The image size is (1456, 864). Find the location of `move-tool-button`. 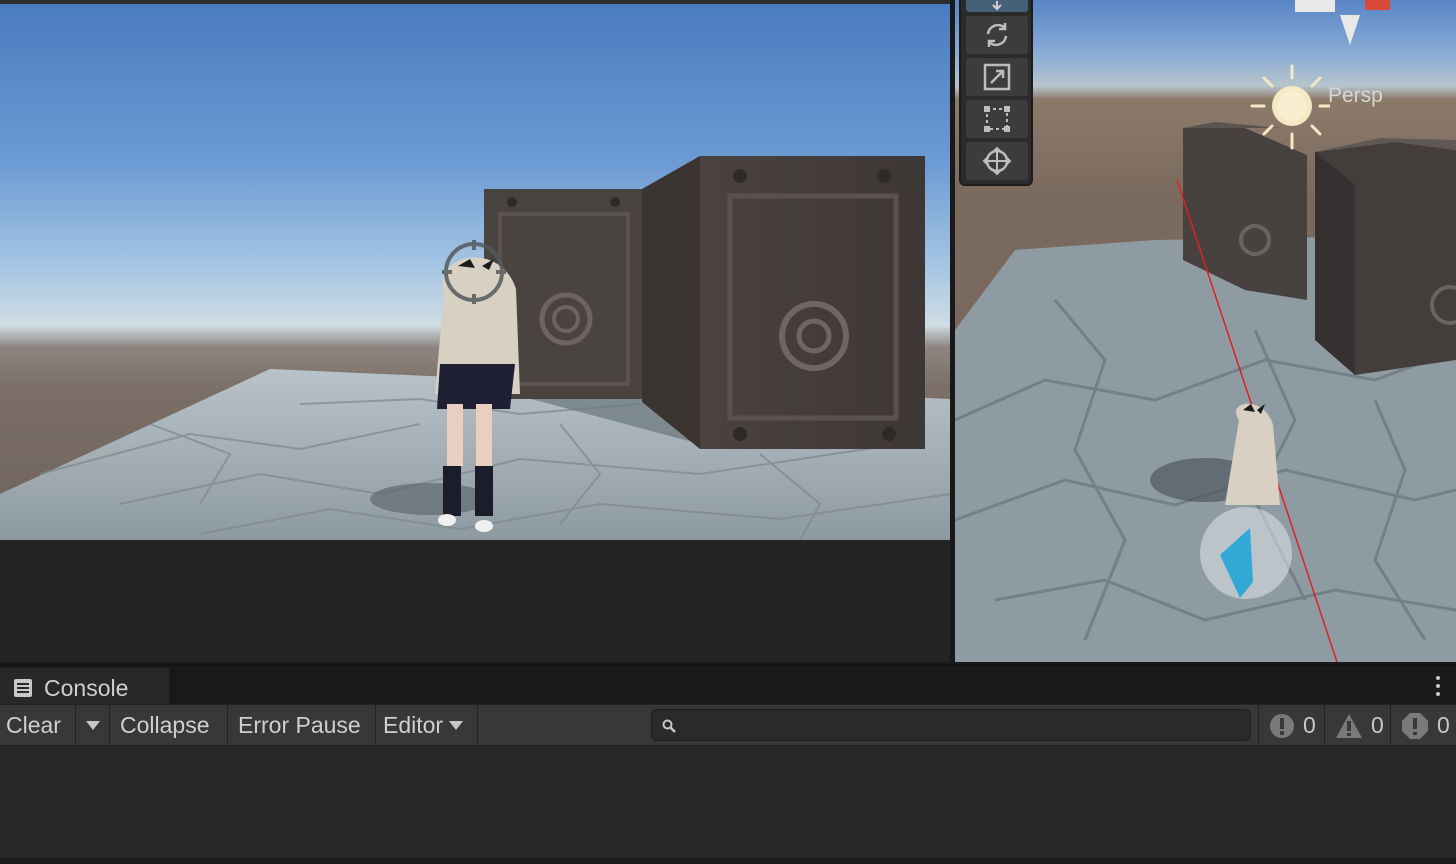

move-tool-button is located at coordinates (997, 6).